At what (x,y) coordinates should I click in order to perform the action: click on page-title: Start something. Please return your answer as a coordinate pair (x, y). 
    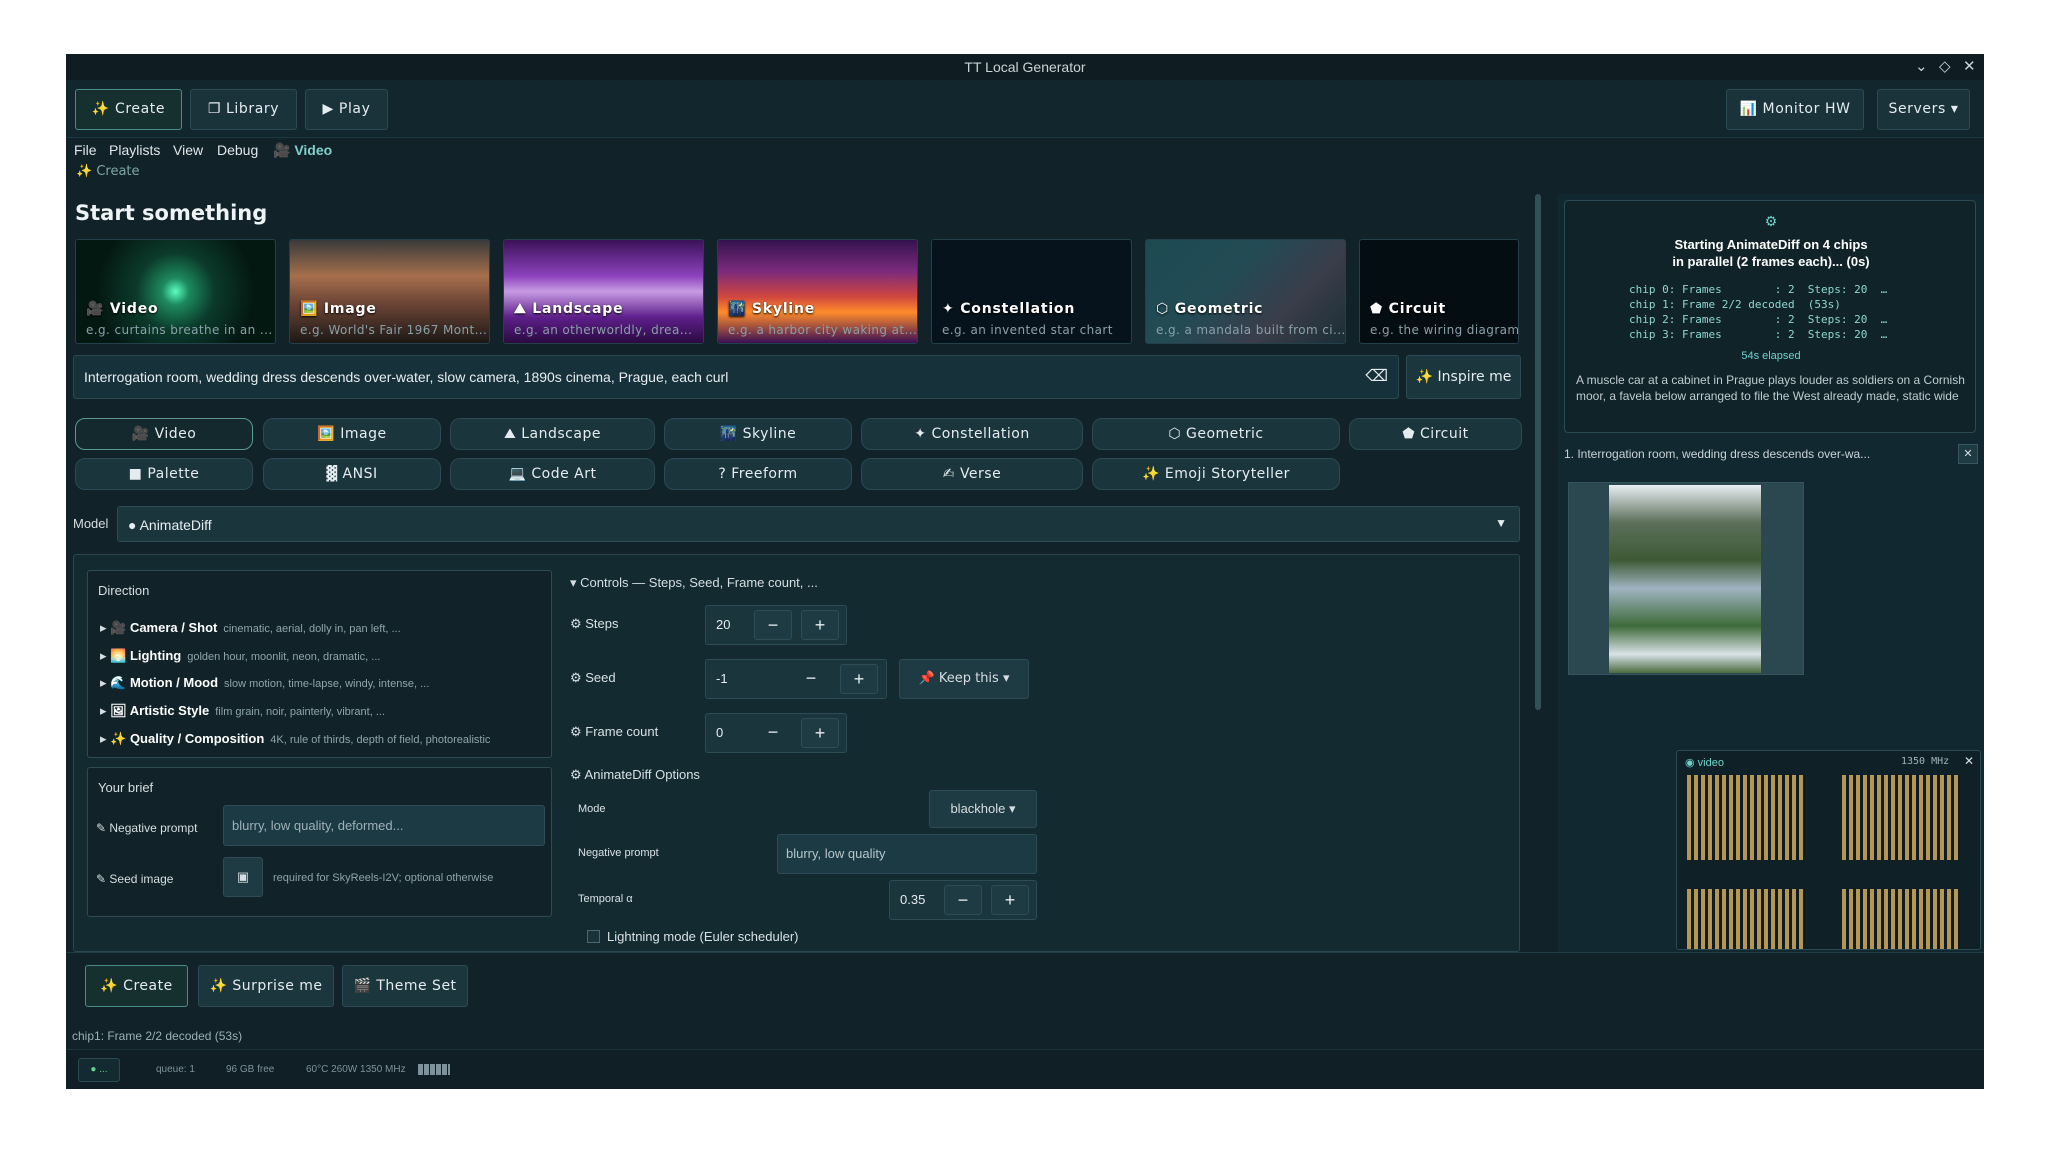
    Looking at the image, I should click on (171, 213).